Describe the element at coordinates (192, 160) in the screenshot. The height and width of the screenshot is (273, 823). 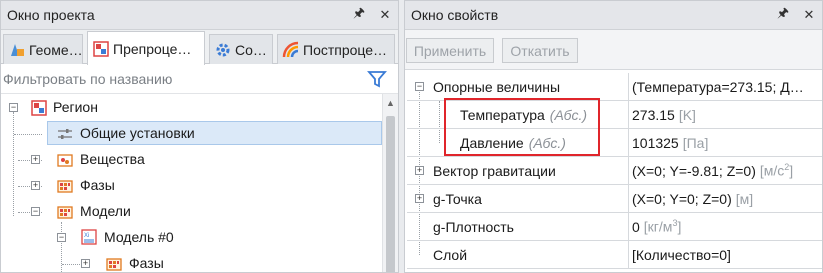
I see `tree-item-substances: + Вещества` at that location.